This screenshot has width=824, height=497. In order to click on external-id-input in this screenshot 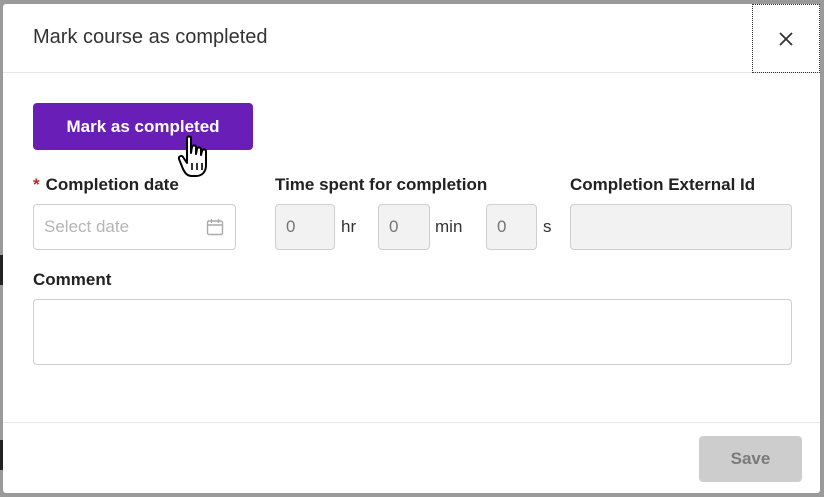, I will do `click(683, 228)`.